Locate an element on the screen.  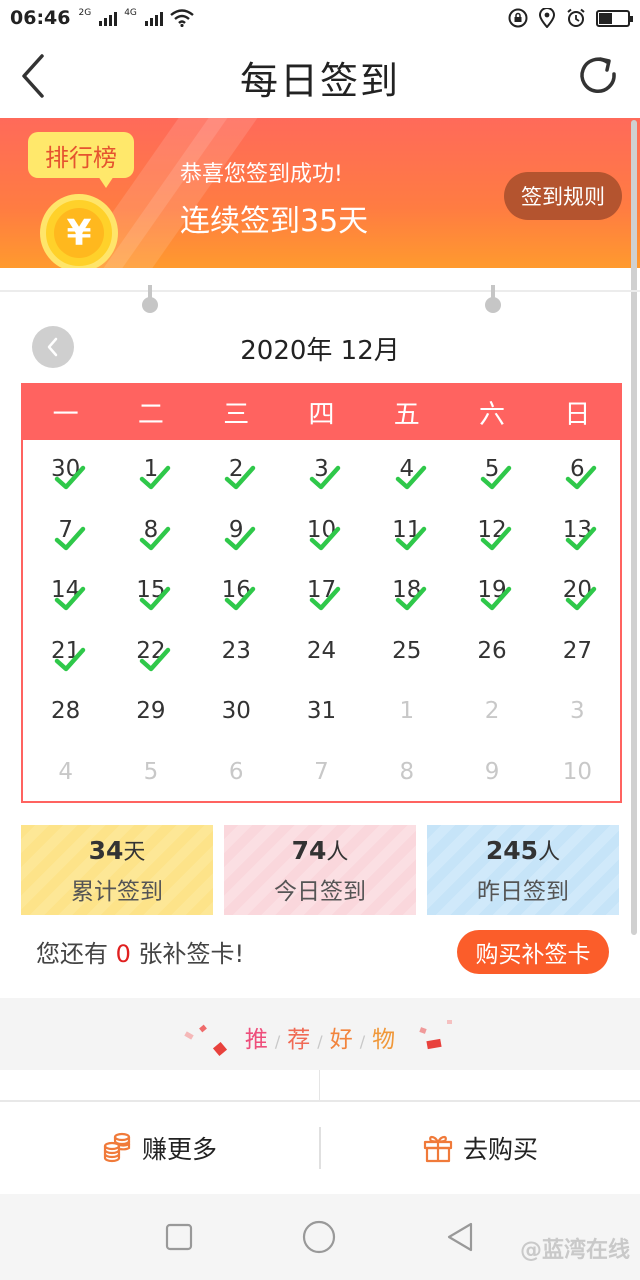
prev-month-button is located at coordinates (53, 347).